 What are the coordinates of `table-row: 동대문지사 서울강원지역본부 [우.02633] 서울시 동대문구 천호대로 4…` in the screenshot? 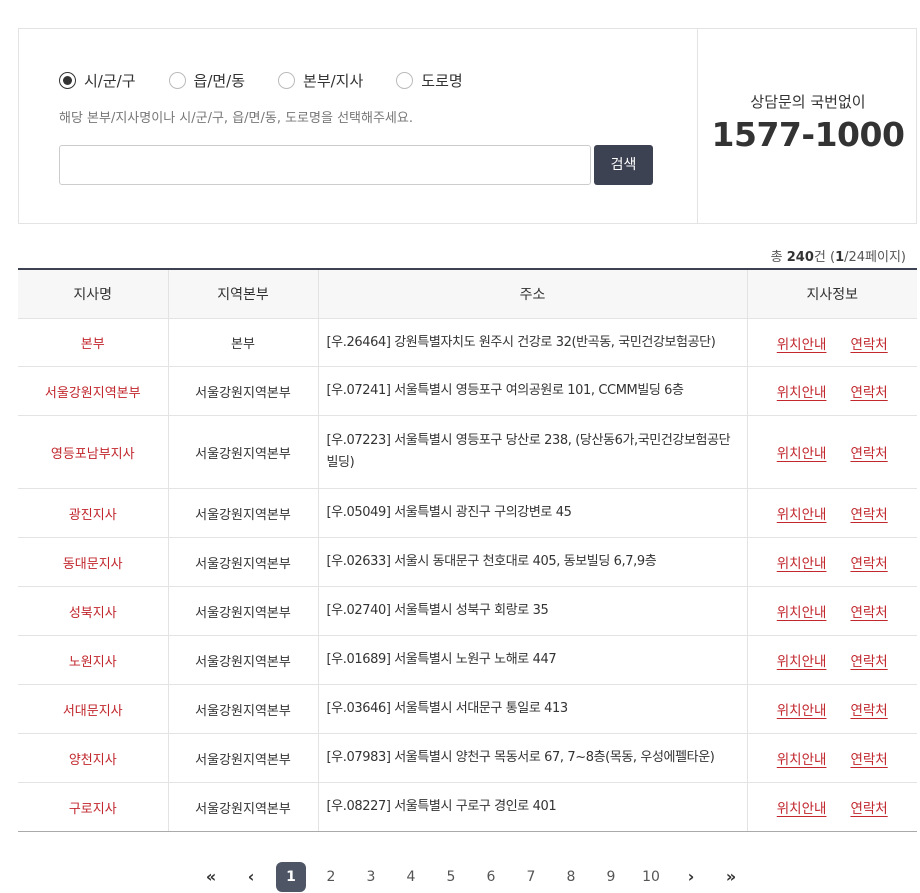 It's located at (467, 562).